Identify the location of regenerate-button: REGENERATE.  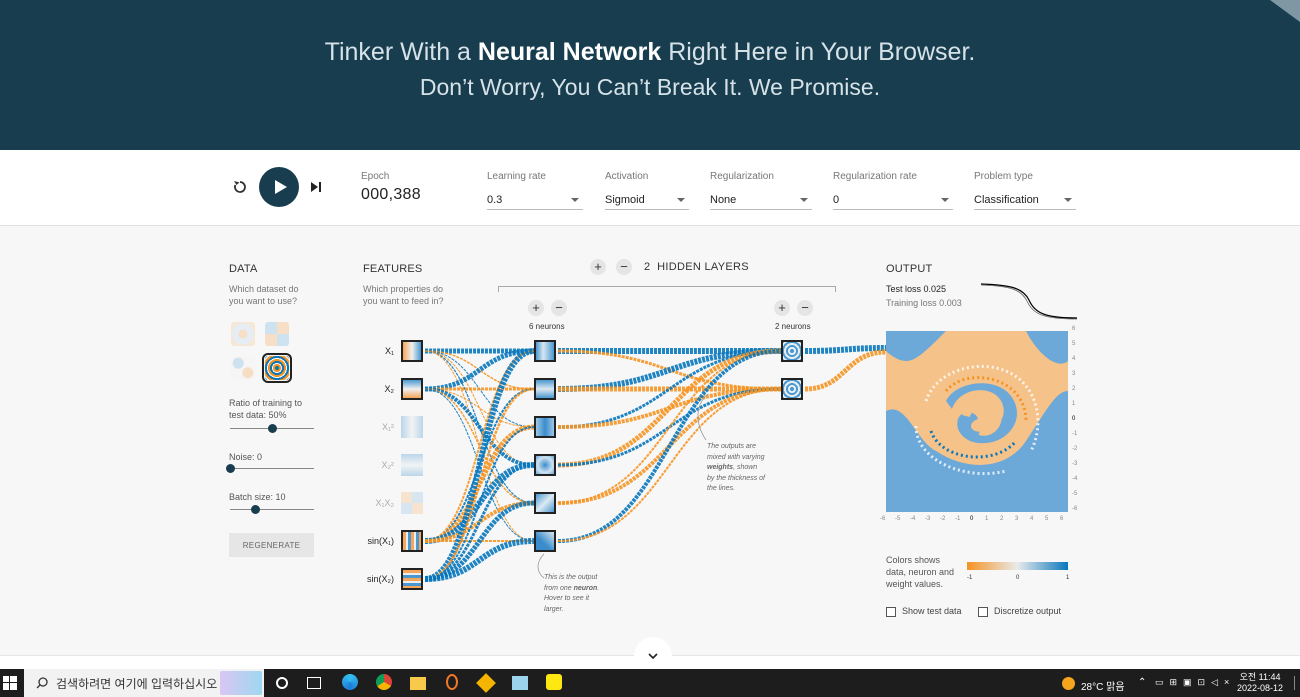
(271, 545).